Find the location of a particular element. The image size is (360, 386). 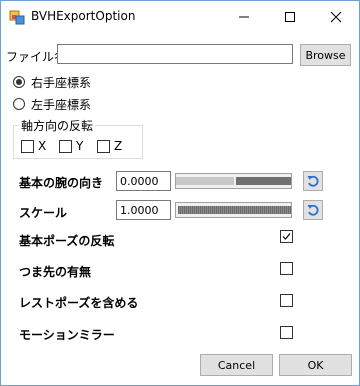

rest-pose-label: レストポーズを含める is located at coordinates (79, 303).